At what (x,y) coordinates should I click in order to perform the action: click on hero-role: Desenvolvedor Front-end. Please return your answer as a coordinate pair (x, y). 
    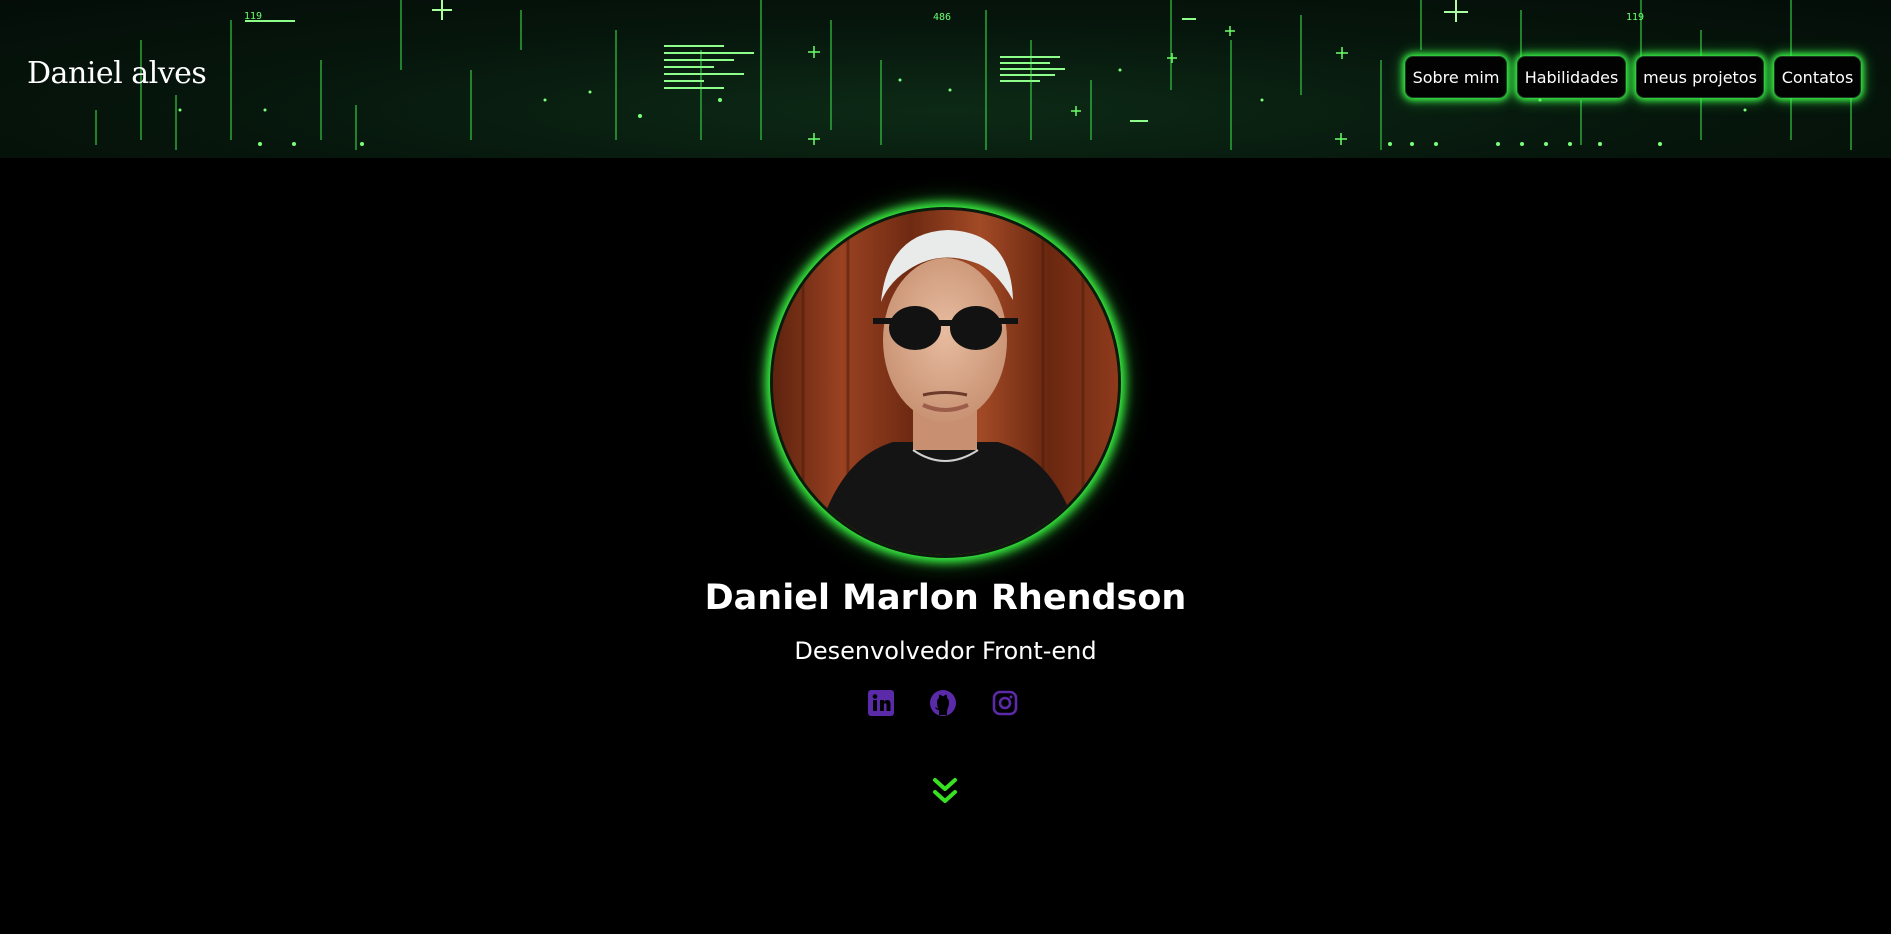
    Looking at the image, I should click on (945, 651).